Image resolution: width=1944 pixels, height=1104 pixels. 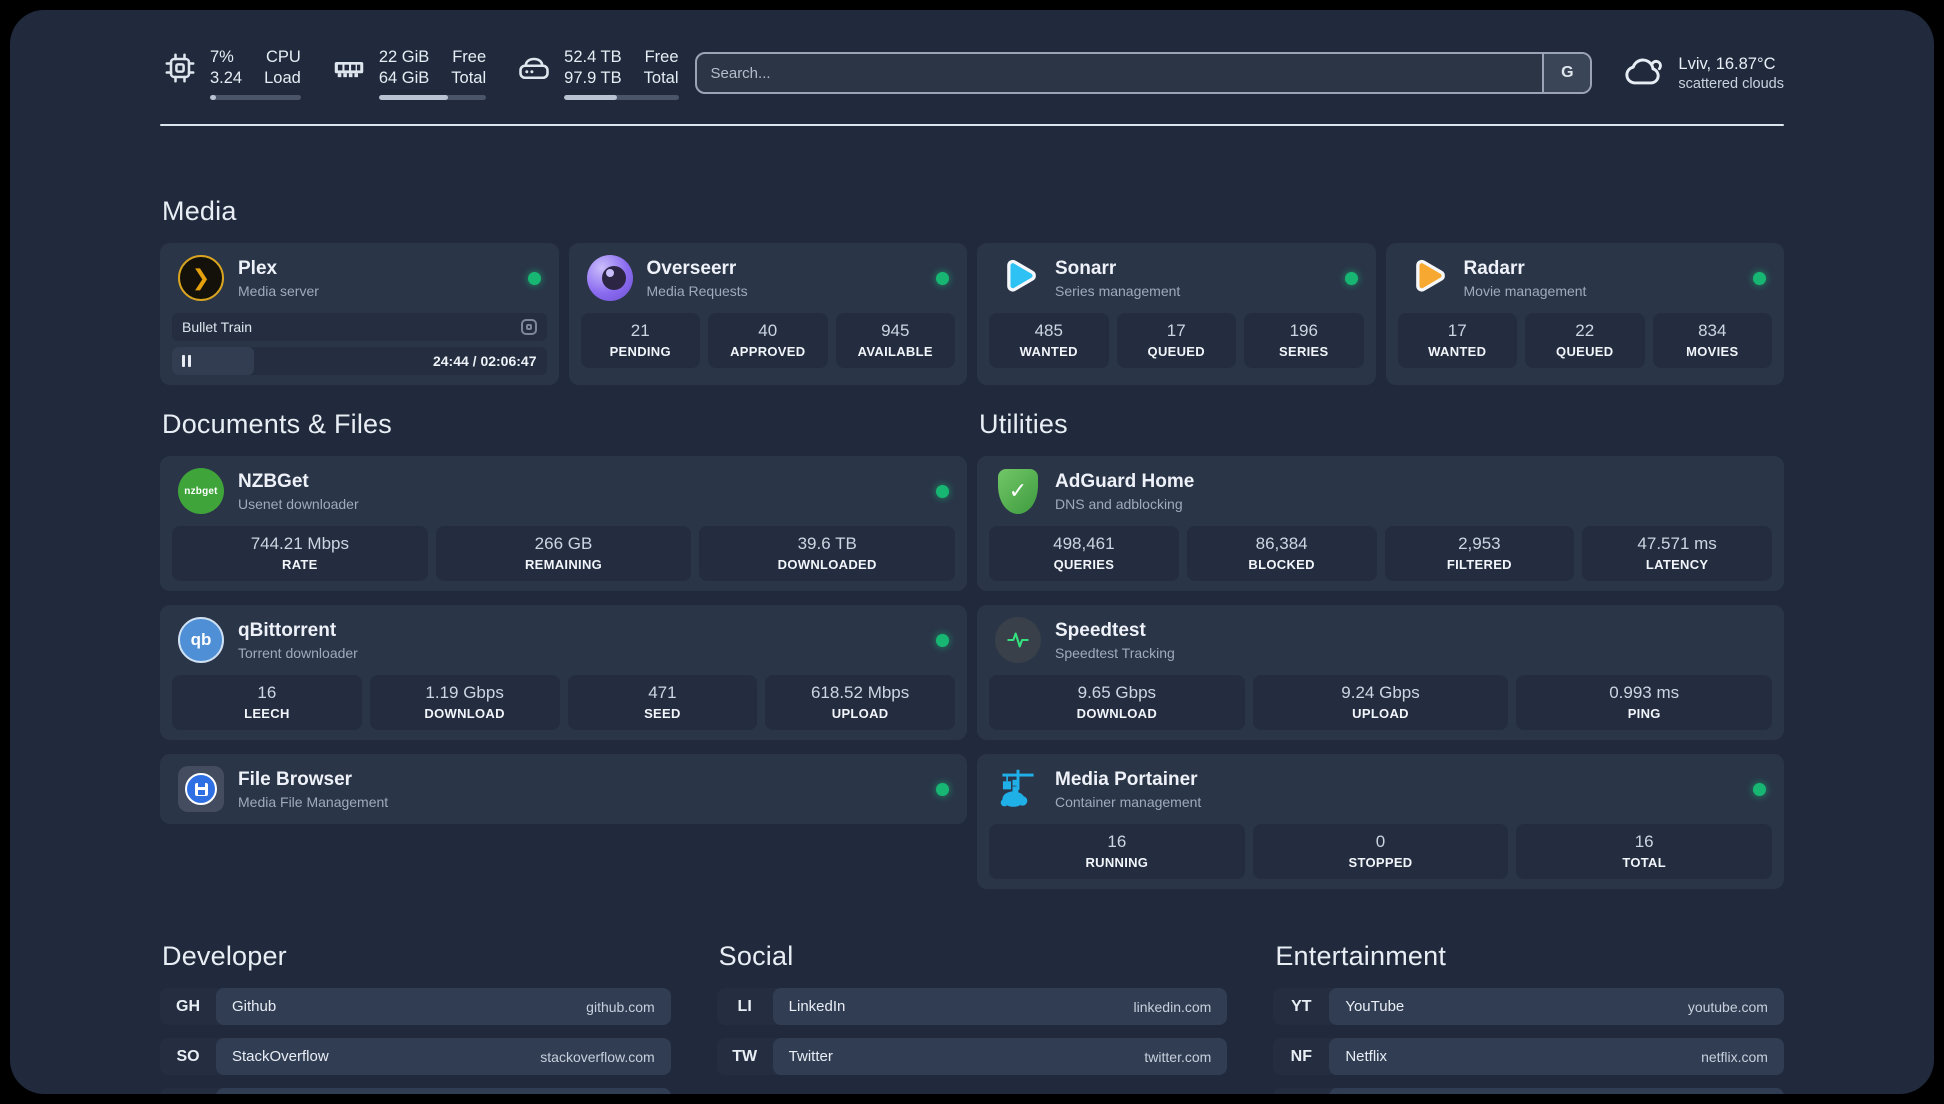 I want to click on stat-box: 39.6 TB DOWNLOADED, so click(x=827, y=553).